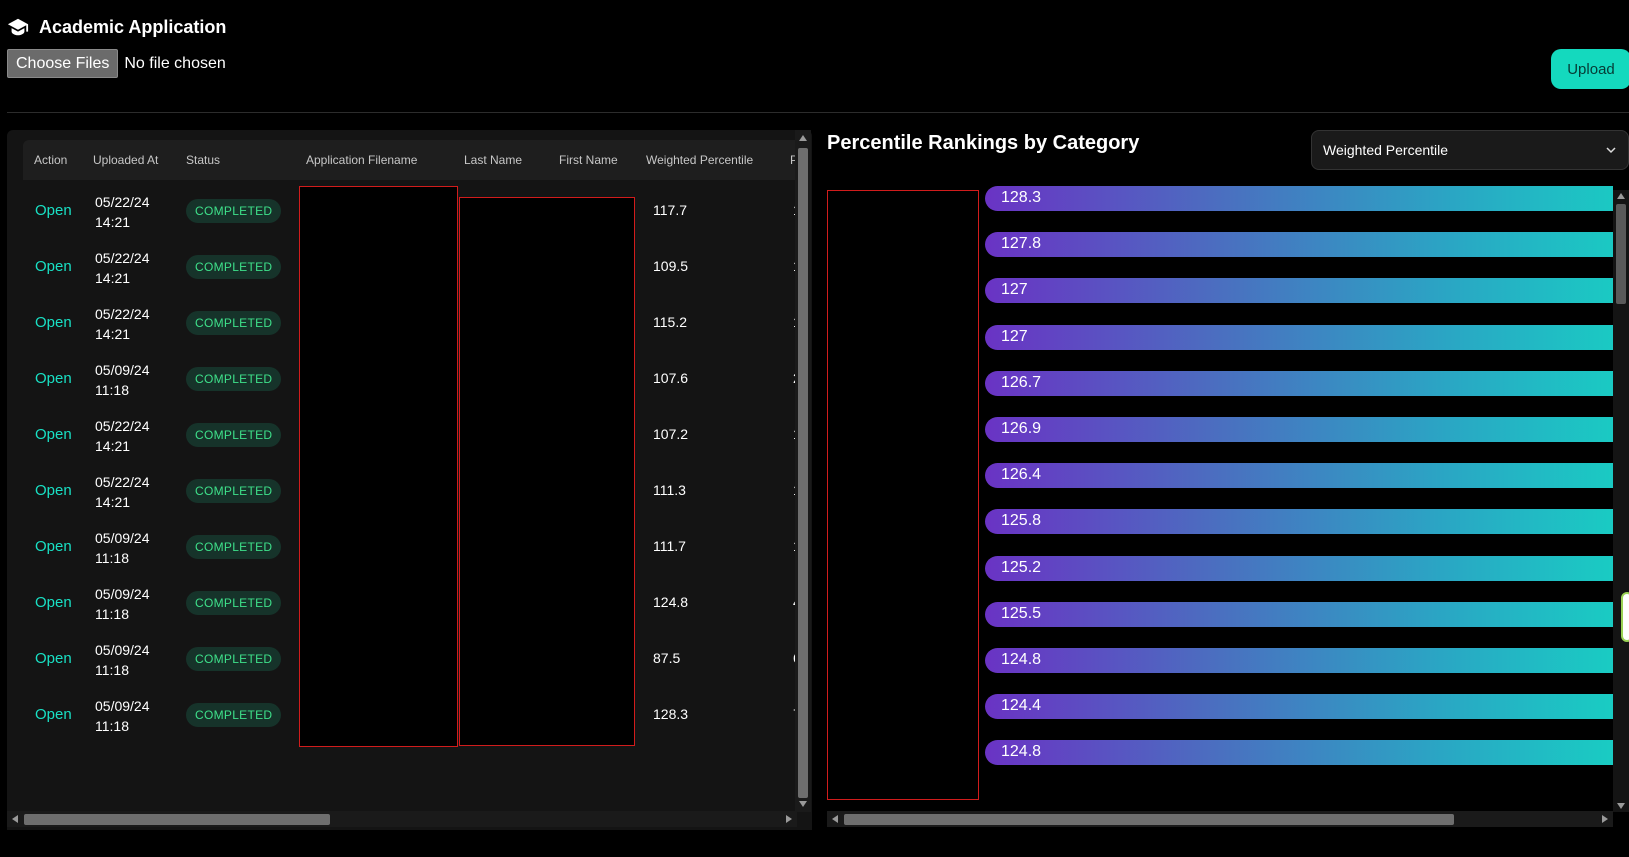  What do you see at coordinates (1299, 568) in the screenshot?
I see `chart-bar: 125.2` at bounding box center [1299, 568].